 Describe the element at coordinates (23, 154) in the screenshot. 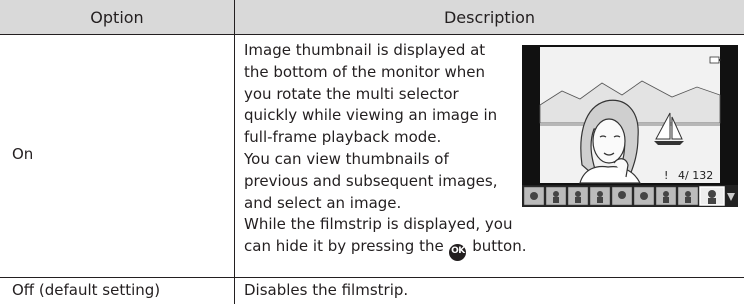

I see `option-on: On` at that location.